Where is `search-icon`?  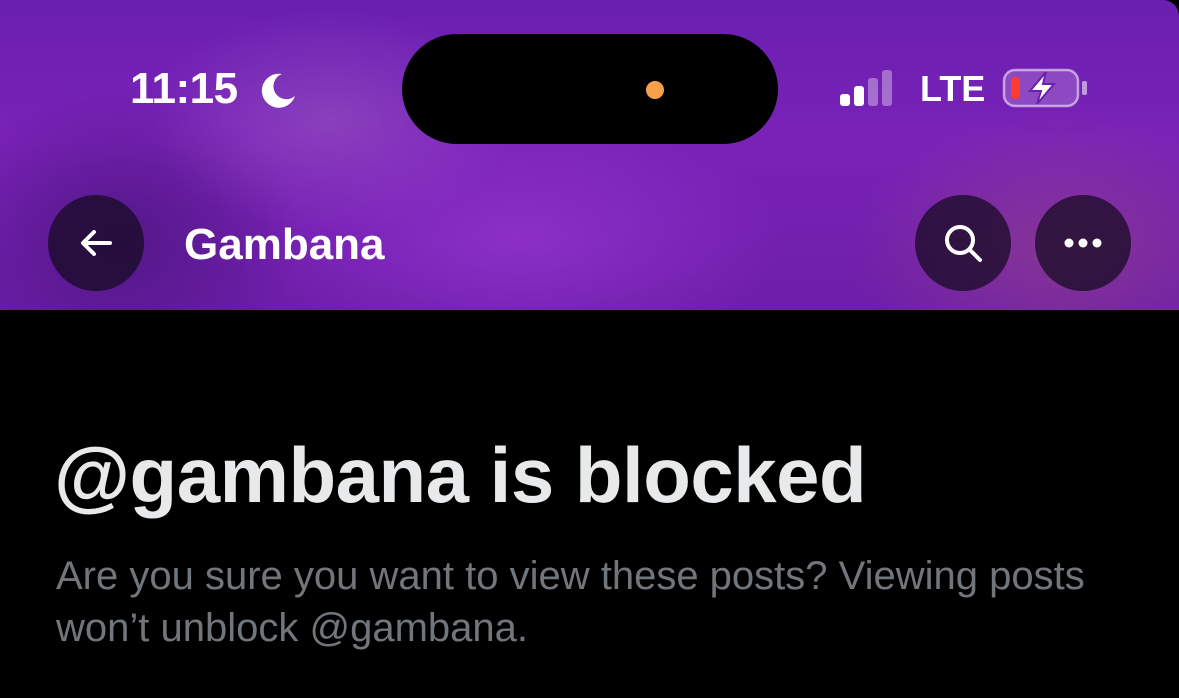 search-icon is located at coordinates (963, 243).